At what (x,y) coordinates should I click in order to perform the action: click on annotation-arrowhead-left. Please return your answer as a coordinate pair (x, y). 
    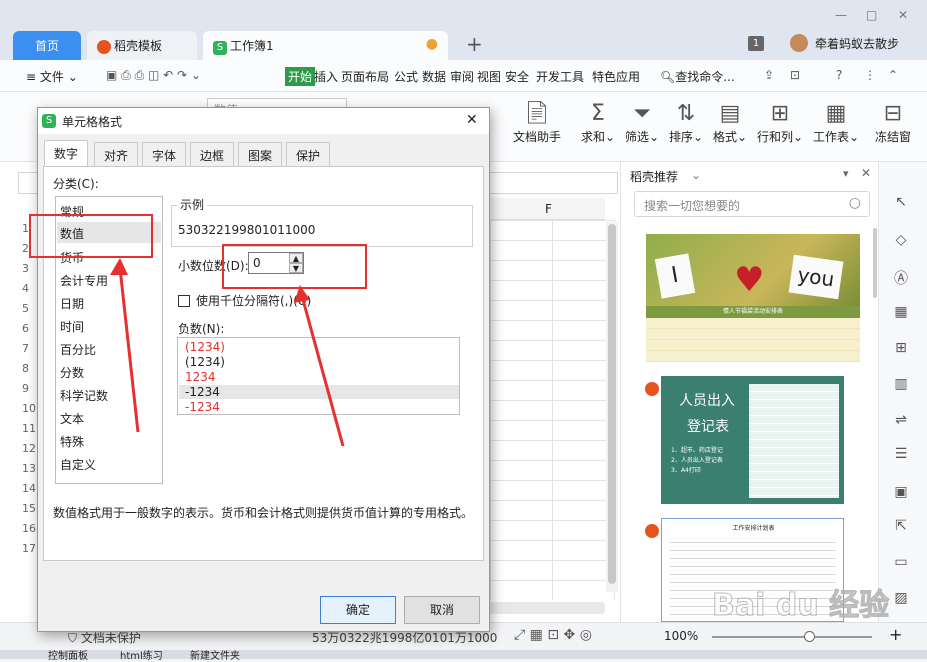
    Looking at the image, I should click on (119, 266).